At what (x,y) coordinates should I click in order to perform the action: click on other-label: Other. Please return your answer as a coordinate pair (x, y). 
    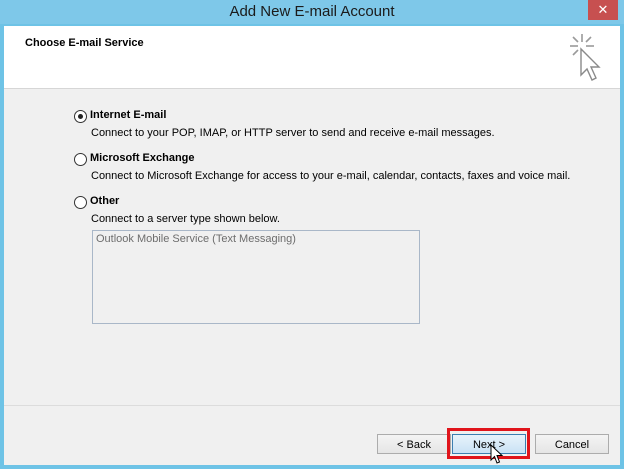
    Looking at the image, I should click on (104, 201).